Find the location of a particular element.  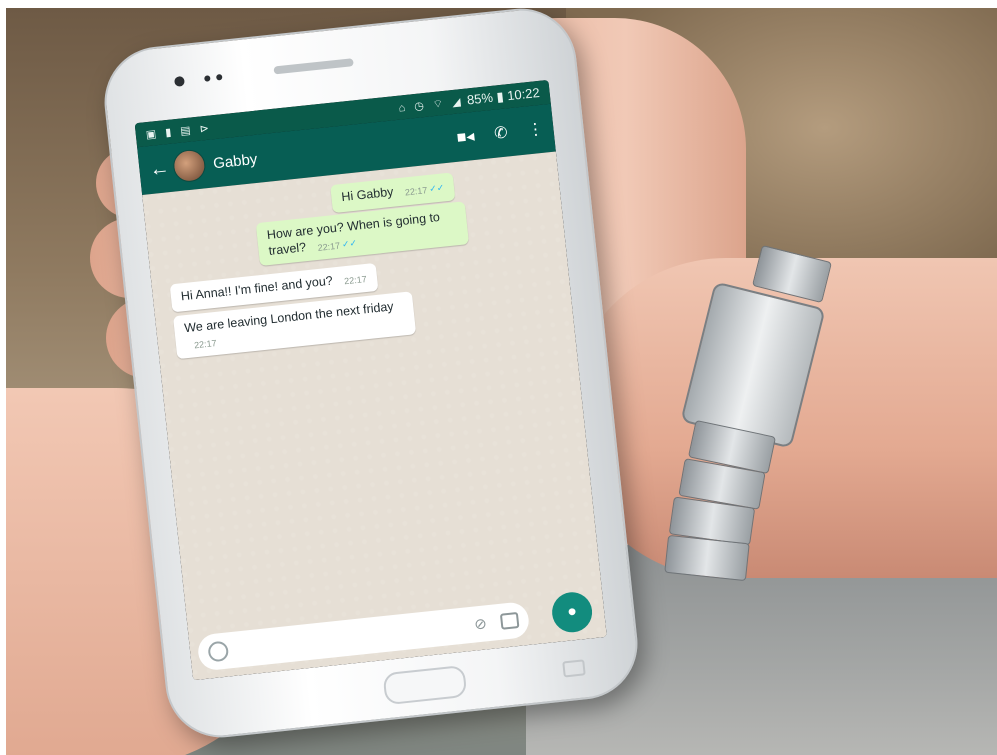

recent-apps-icon is located at coordinates (574, 668).